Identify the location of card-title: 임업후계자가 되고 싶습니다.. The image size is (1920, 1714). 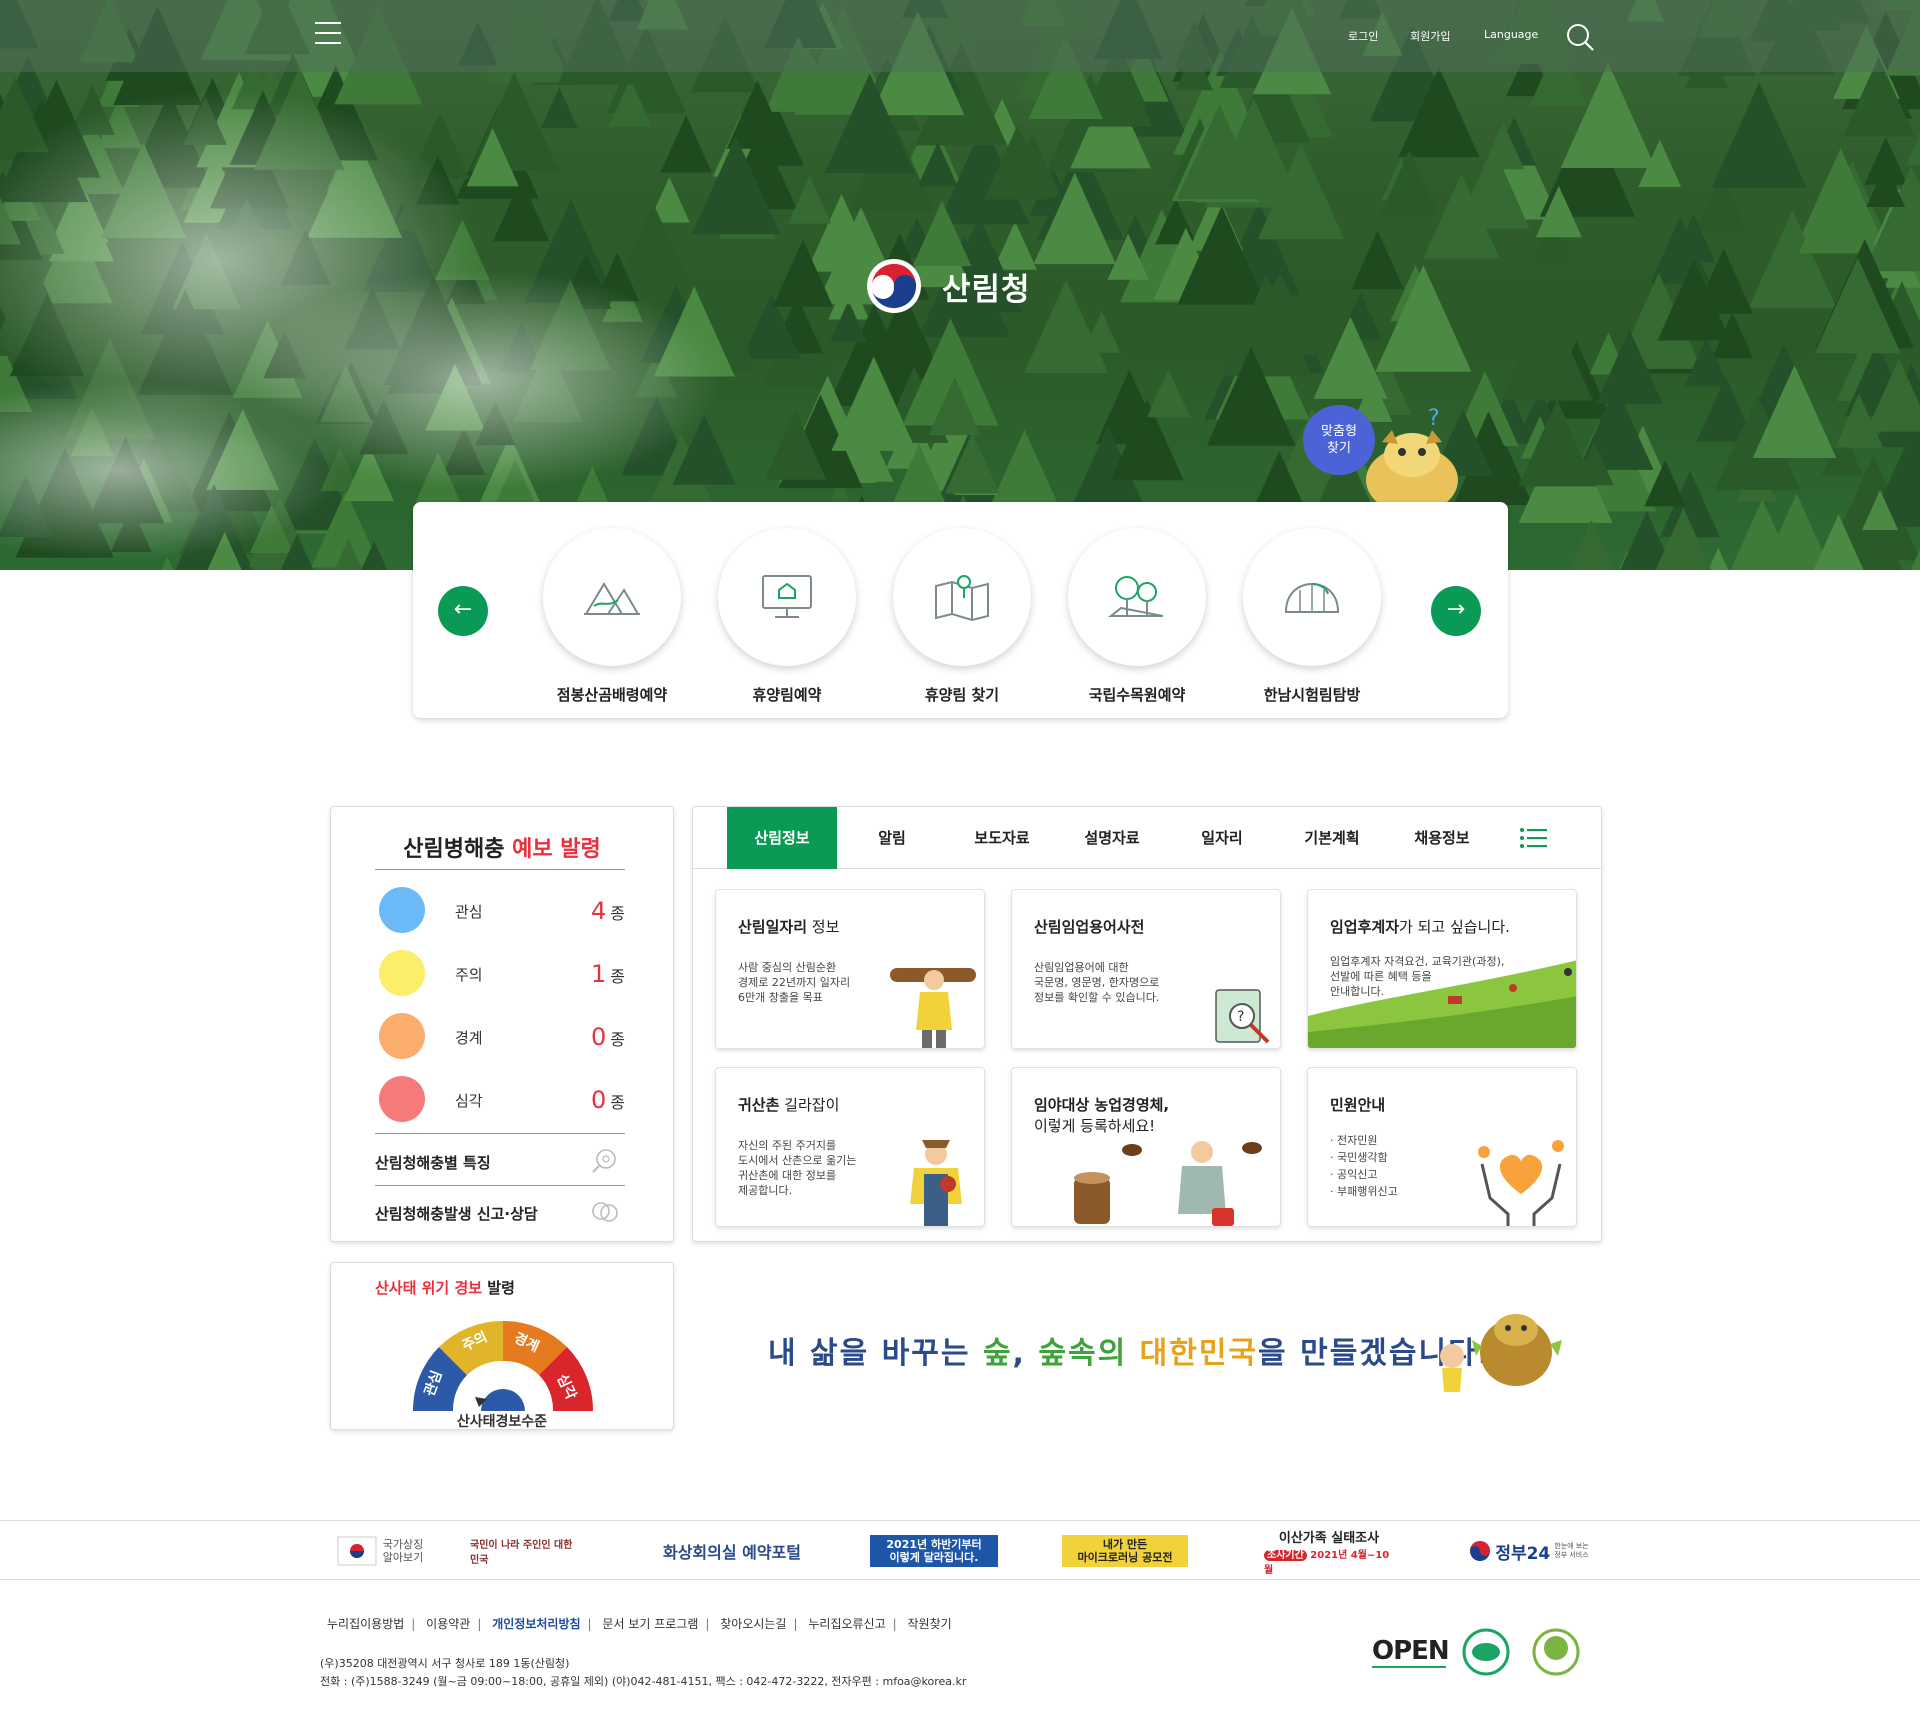
(1420, 927).